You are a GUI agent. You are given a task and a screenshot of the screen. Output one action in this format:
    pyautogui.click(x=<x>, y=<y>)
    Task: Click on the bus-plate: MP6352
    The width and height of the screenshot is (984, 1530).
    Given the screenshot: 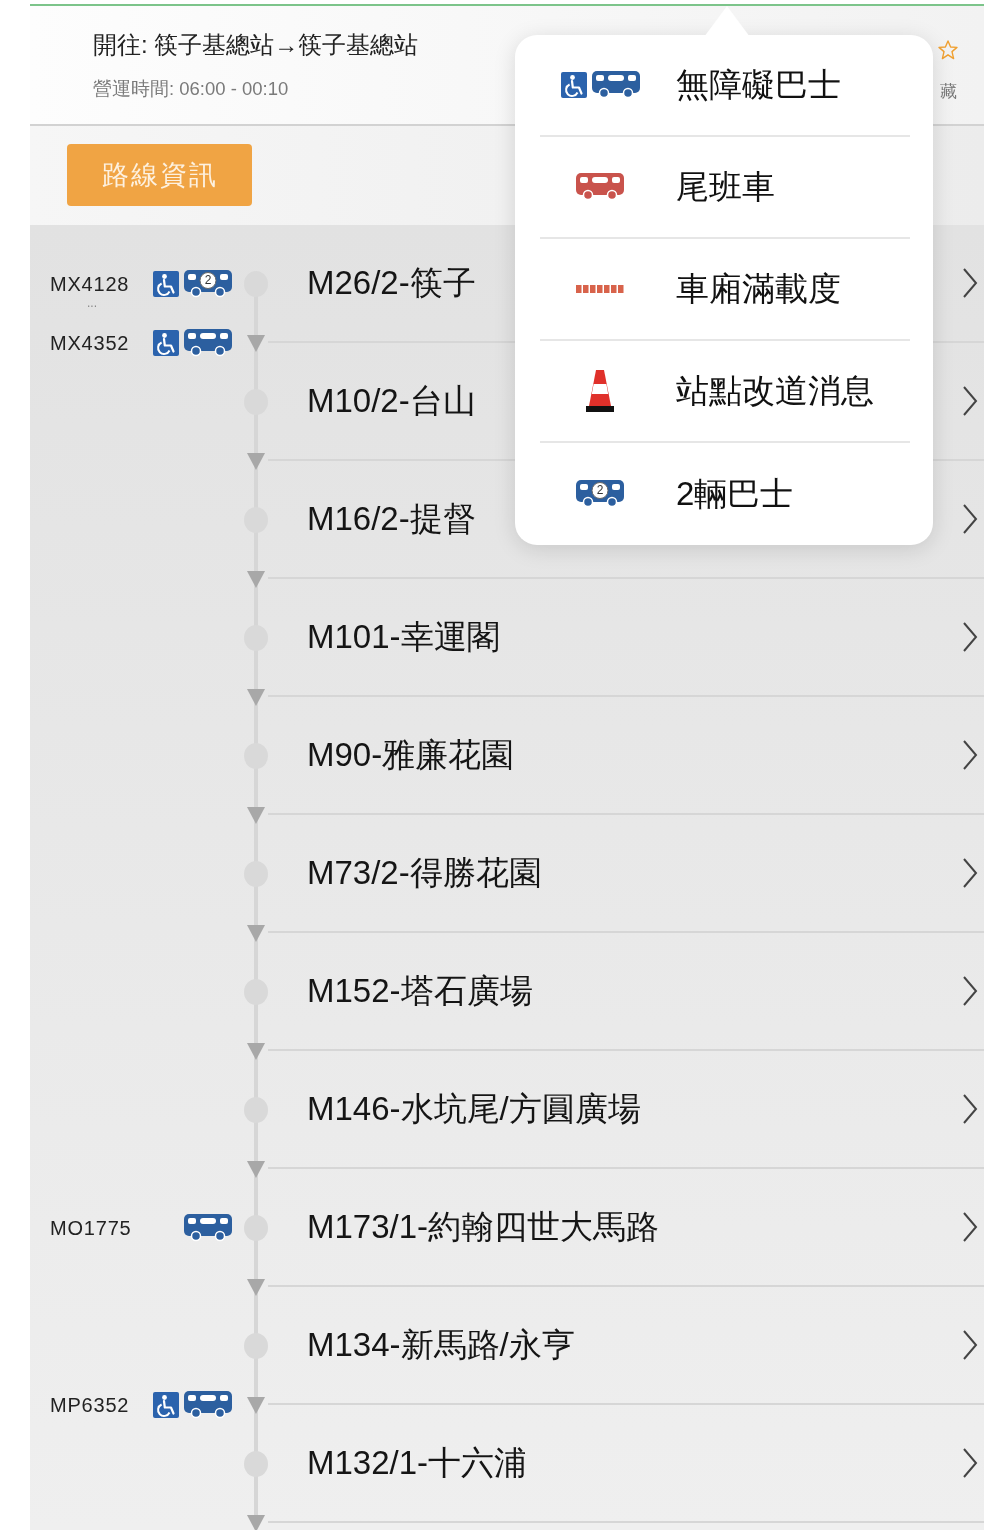 What is the action you would take?
    pyautogui.click(x=90, y=1405)
    